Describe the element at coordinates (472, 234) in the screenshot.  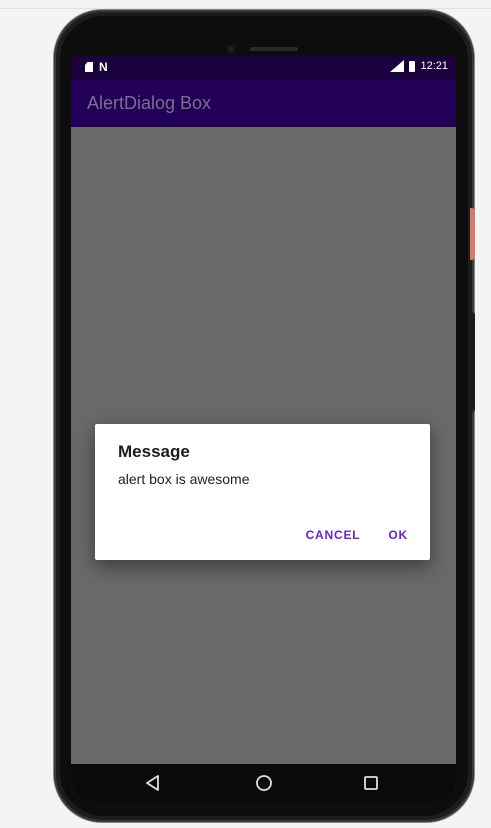
I see `power-button` at that location.